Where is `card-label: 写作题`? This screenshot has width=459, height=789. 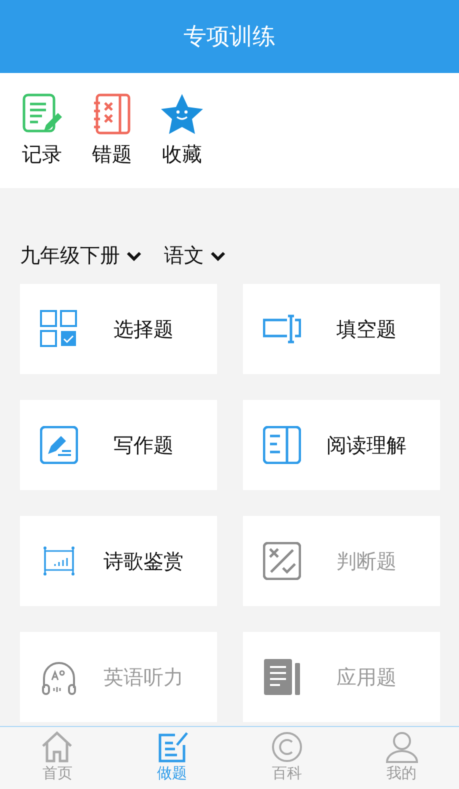
card-label: 写作题 is located at coordinates (143, 445).